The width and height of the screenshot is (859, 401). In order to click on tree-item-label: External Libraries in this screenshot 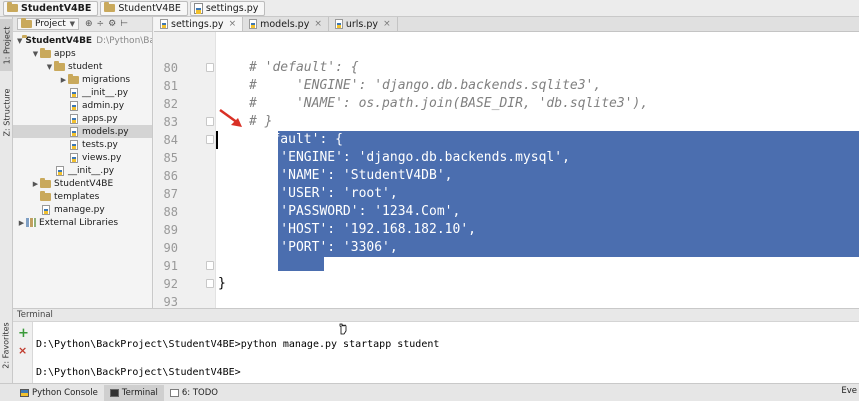, I will do `click(79, 222)`.